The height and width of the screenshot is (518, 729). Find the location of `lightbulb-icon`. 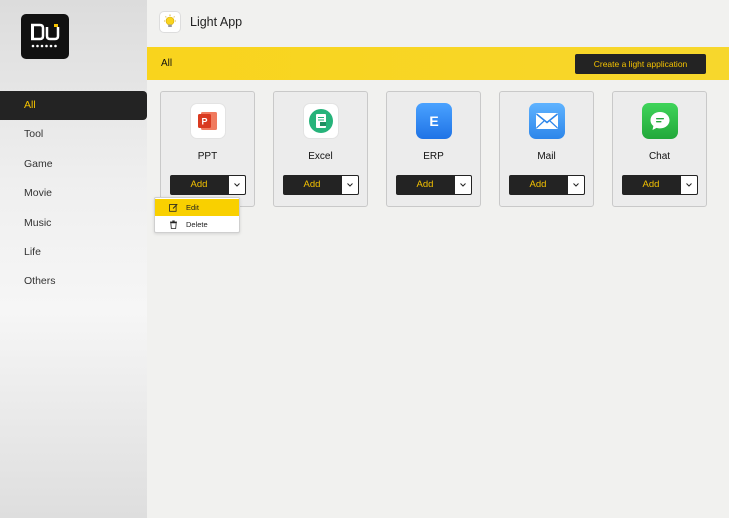

lightbulb-icon is located at coordinates (170, 22).